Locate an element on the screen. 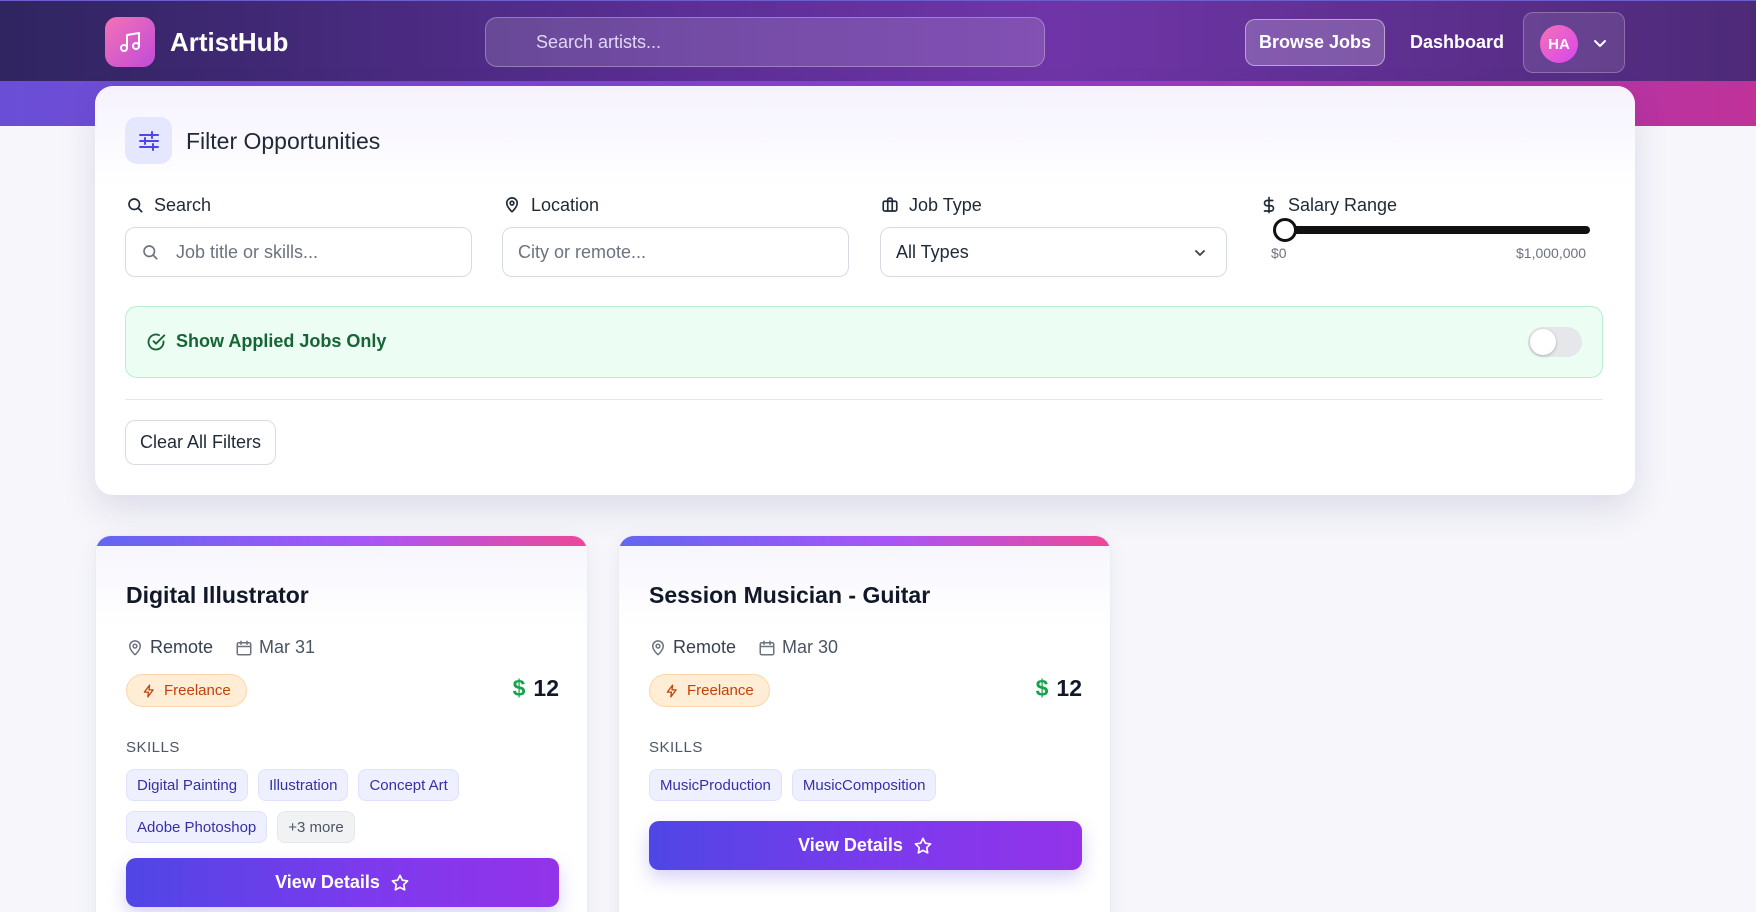  logo is located at coordinates (130, 42).